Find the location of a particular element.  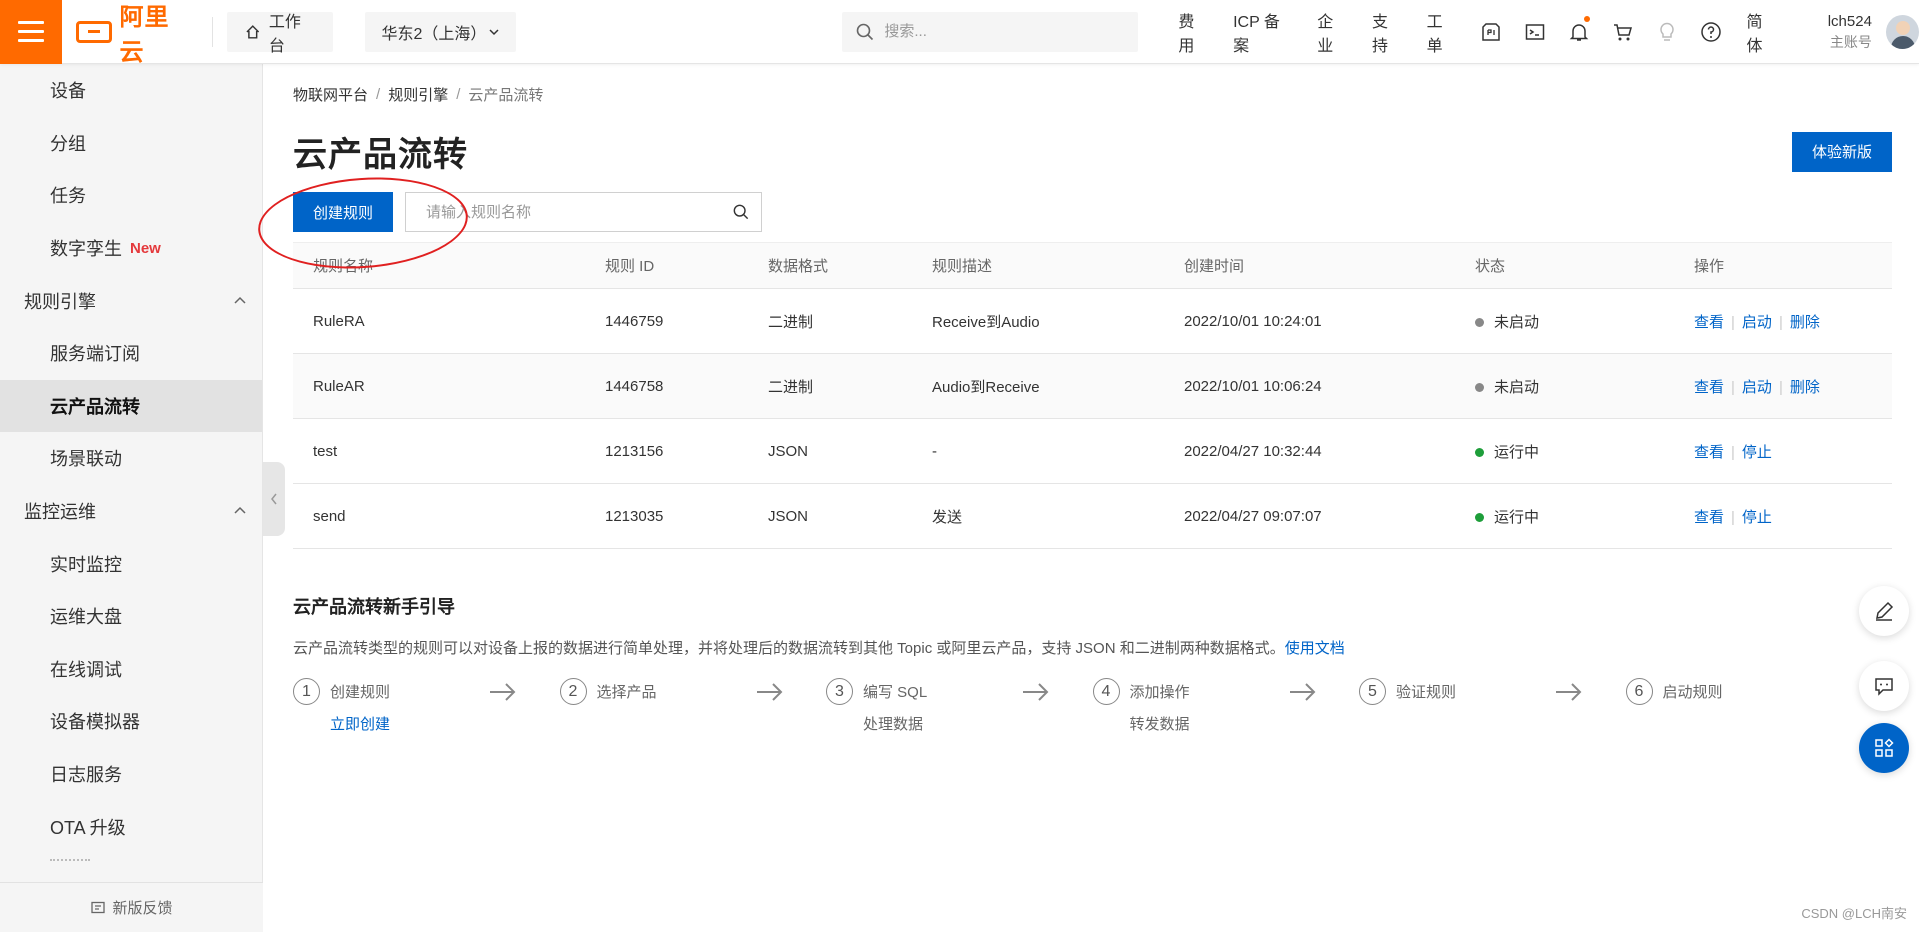

create-rule-button: 创建规则 is located at coordinates (343, 212).